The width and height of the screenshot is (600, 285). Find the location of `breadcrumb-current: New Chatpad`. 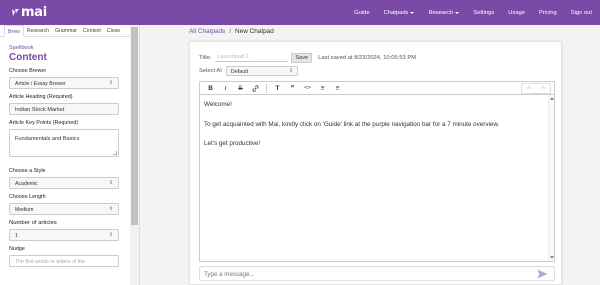

breadcrumb-current: New Chatpad is located at coordinates (254, 31).